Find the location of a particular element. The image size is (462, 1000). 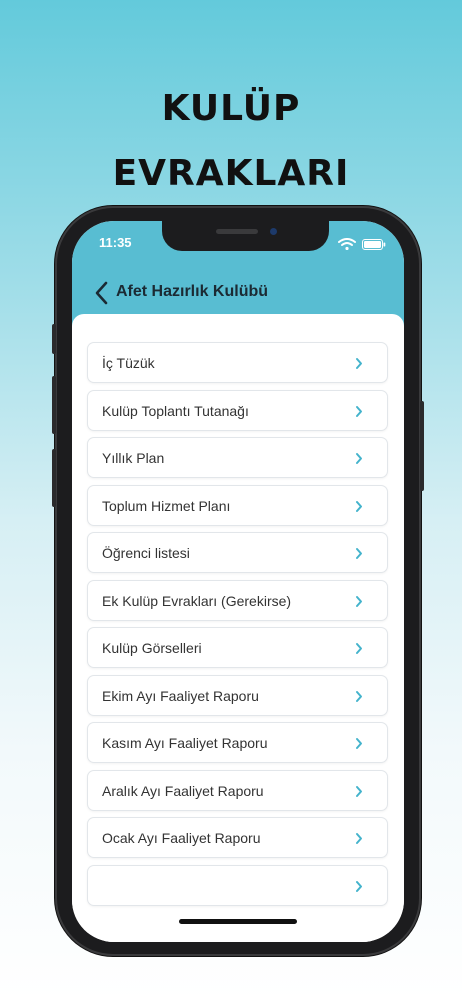

hero-title-line2: EVRAKLARI is located at coordinates (231, 173).